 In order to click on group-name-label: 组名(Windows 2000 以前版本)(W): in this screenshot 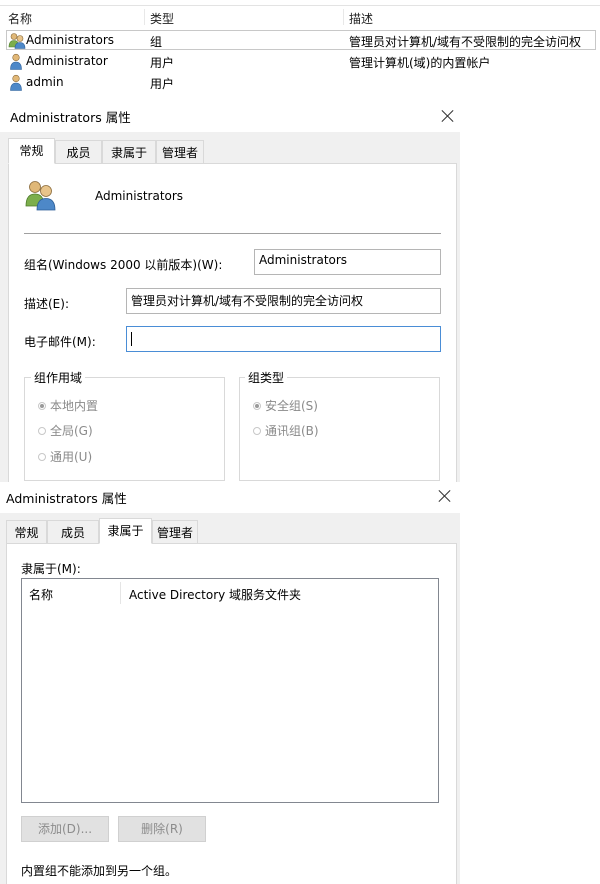, I will do `click(123, 265)`.